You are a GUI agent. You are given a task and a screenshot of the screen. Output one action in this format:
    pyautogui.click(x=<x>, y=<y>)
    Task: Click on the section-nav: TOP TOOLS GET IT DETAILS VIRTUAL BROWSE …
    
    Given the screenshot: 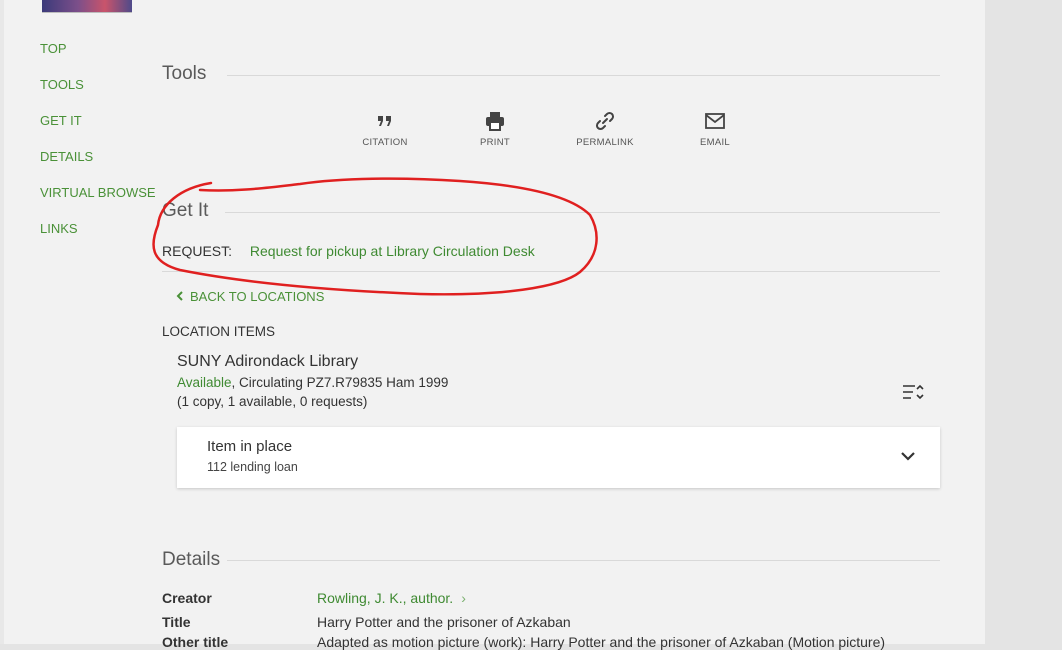 What is the action you would take?
    pyautogui.click(x=98, y=148)
    